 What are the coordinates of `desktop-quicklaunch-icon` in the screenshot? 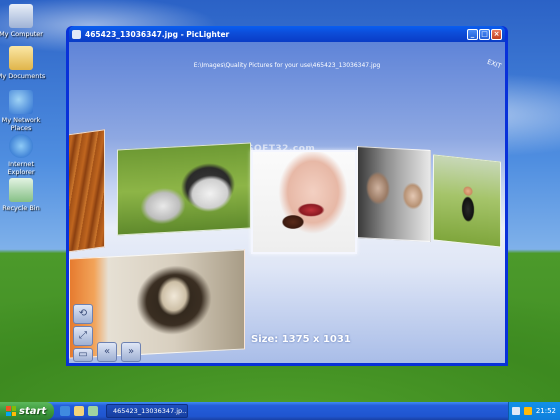 It's located at (79, 411).